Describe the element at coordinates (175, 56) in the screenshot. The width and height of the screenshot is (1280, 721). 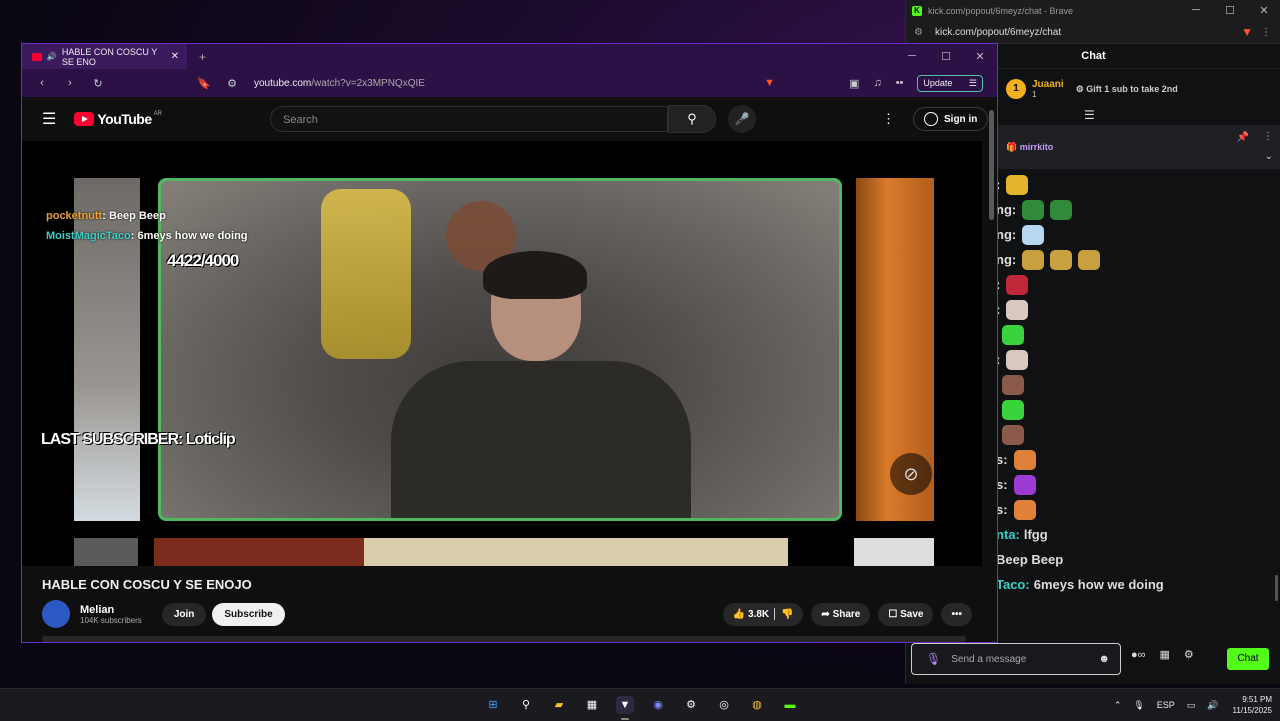
I see `close-tab-icon: ✕` at that location.